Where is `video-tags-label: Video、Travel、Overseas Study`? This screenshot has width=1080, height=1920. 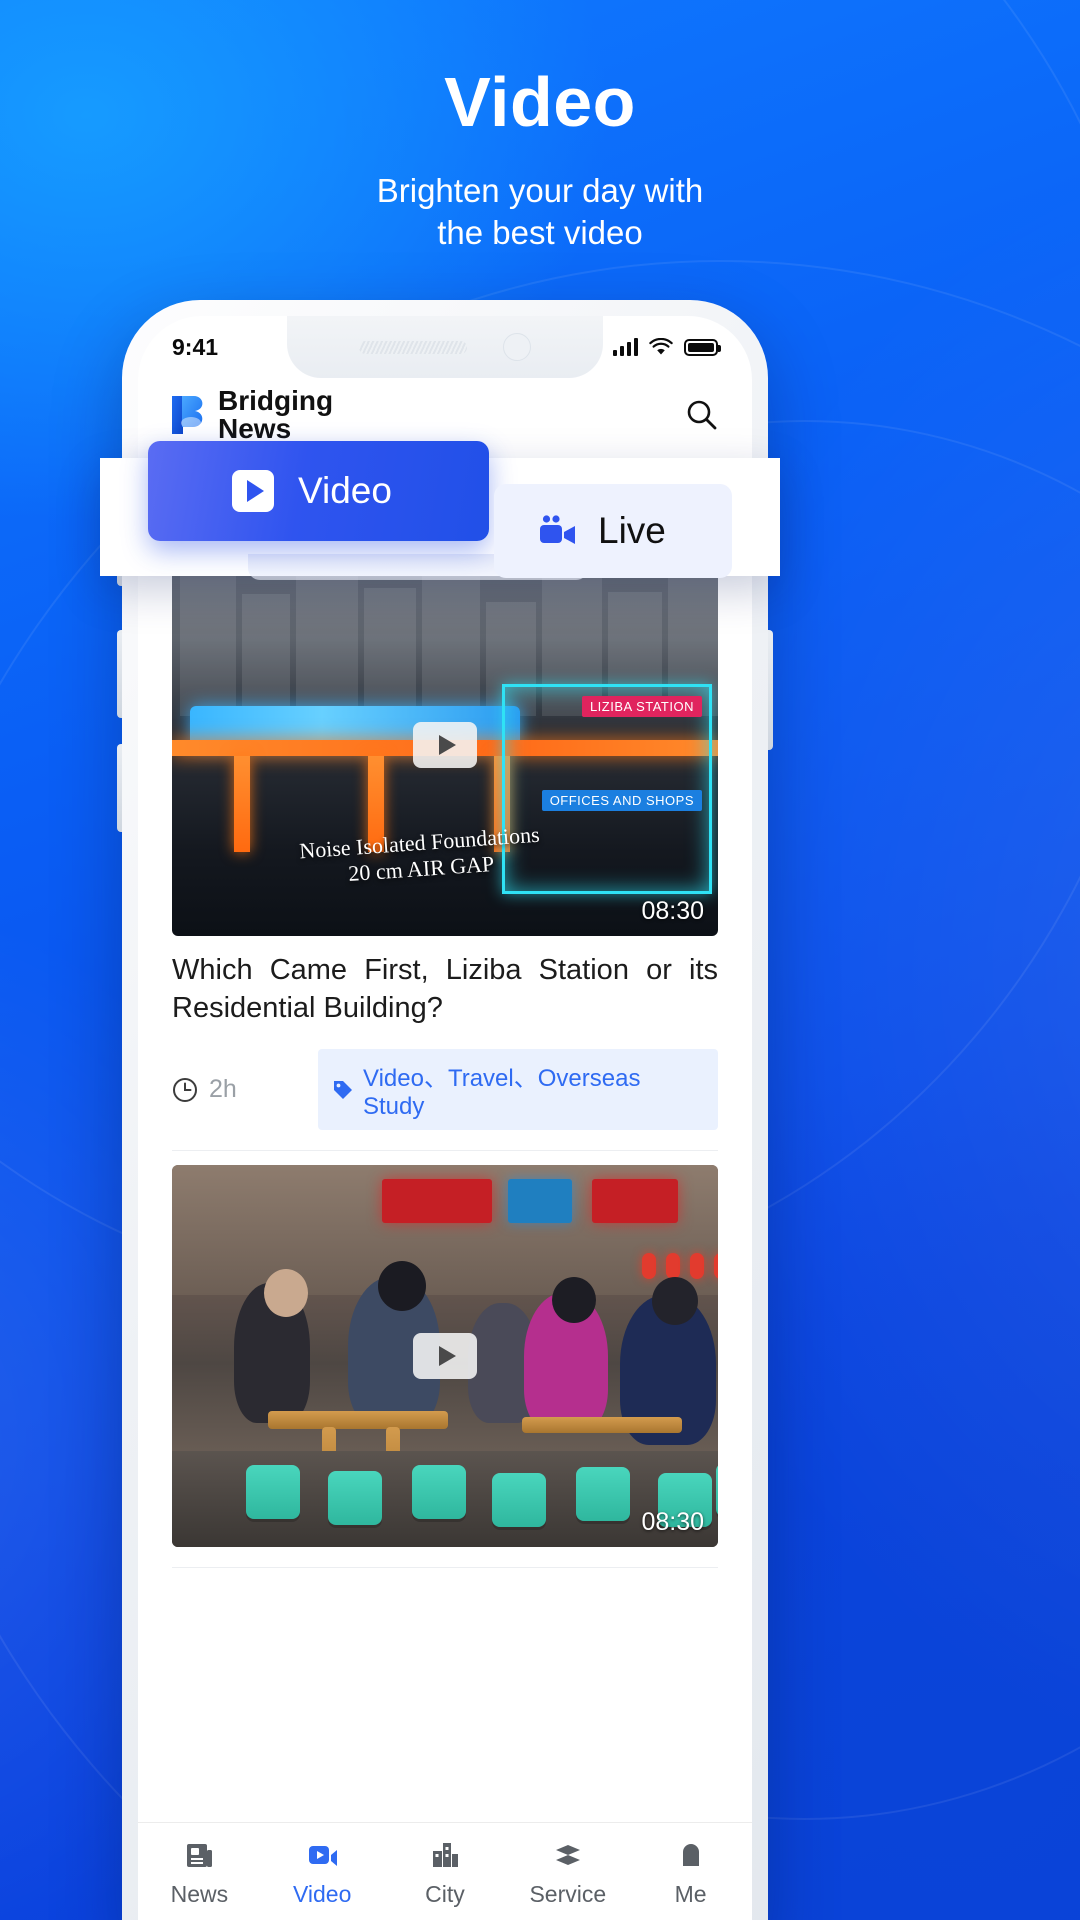 video-tags-label: Video、Travel、Overseas Study is located at coordinates (502, 1093).